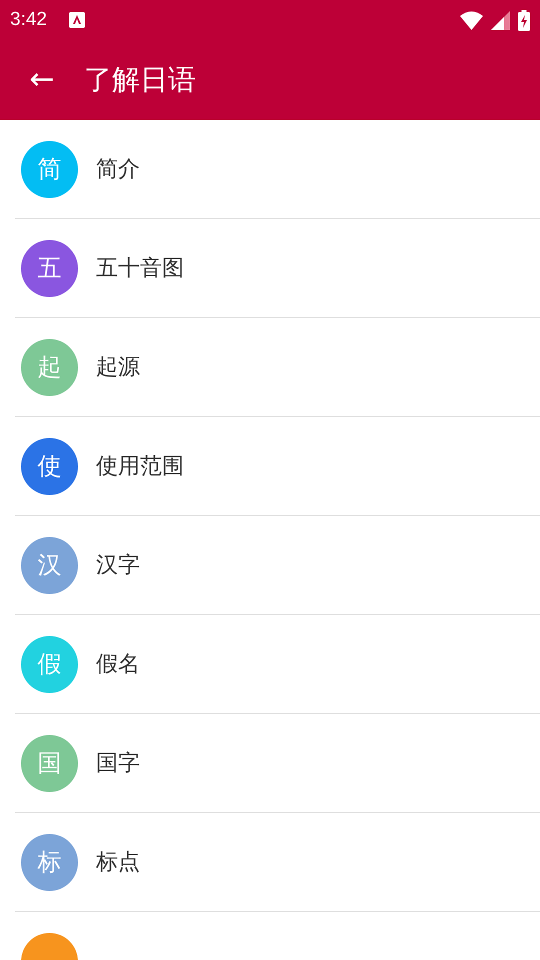 The height and width of the screenshot is (960, 540). Describe the element at coordinates (277, 862) in the screenshot. I see `list-item: 标 标点` at that location.